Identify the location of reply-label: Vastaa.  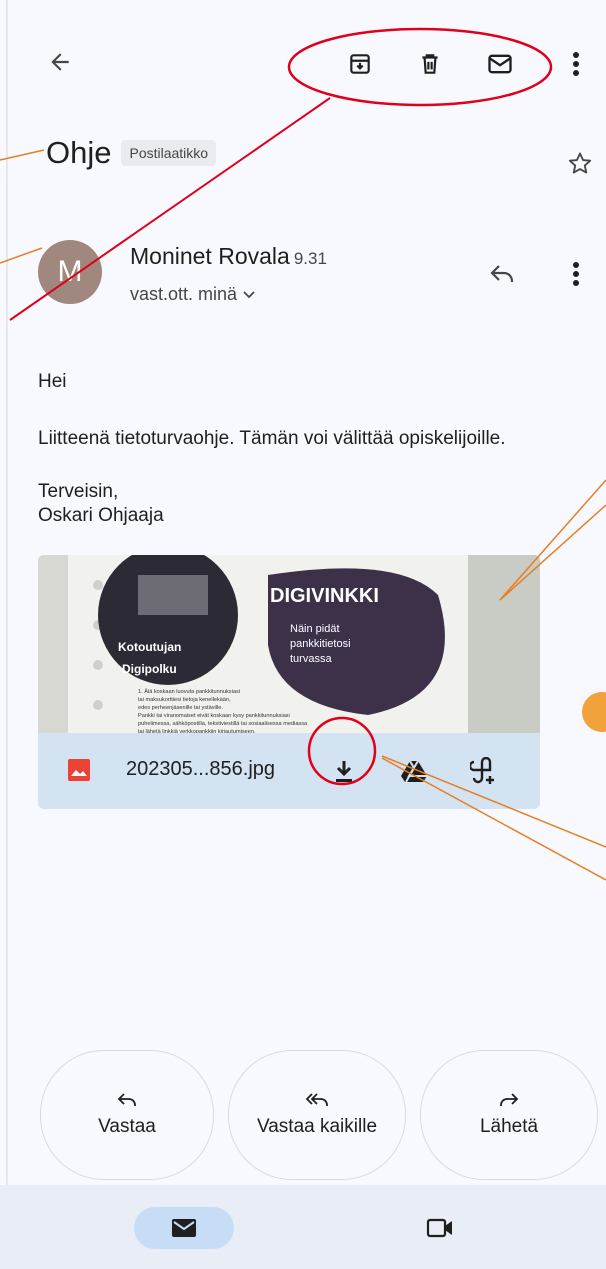
(127, 1126).